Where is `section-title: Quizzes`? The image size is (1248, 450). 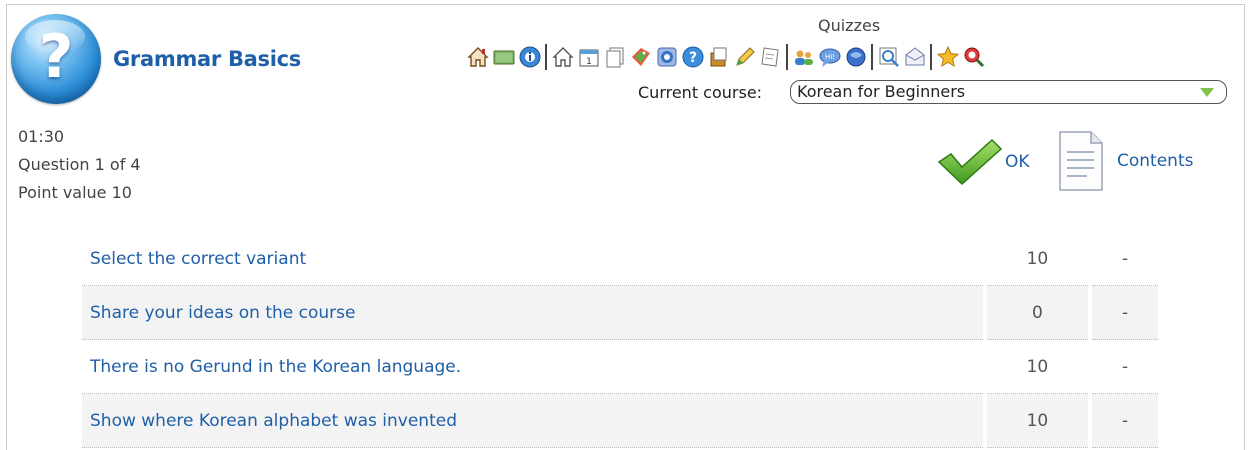 section-title: Quizzes is located at coordinates (849, 25).